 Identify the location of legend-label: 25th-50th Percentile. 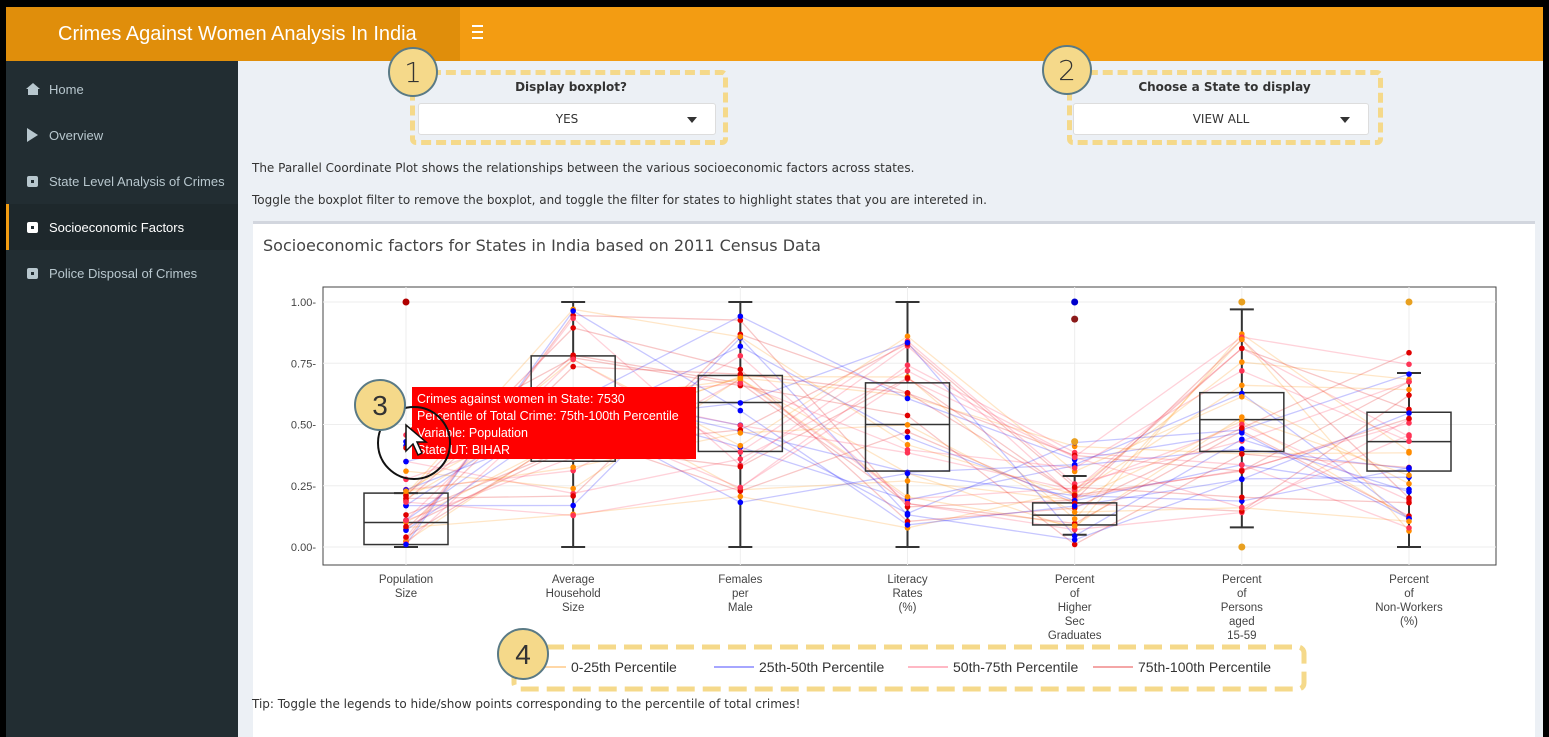
(822, 667).